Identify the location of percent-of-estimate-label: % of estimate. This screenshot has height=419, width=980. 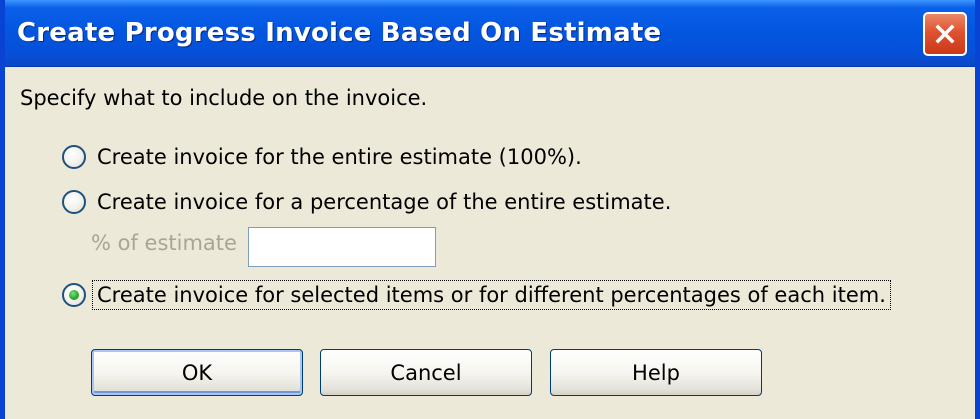
(164, 243).